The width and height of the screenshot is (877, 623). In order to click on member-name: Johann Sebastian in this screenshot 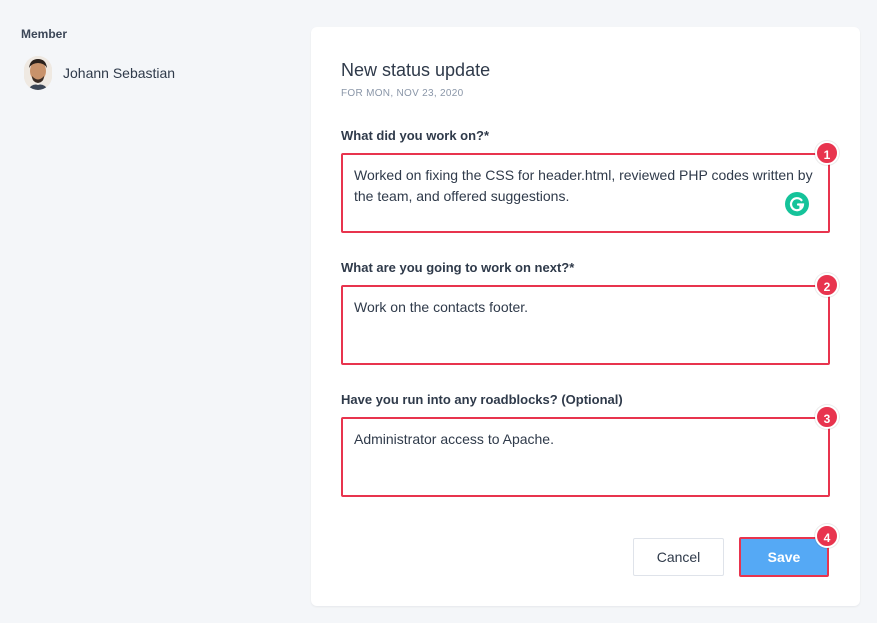, I will do `click(119, 73)`.